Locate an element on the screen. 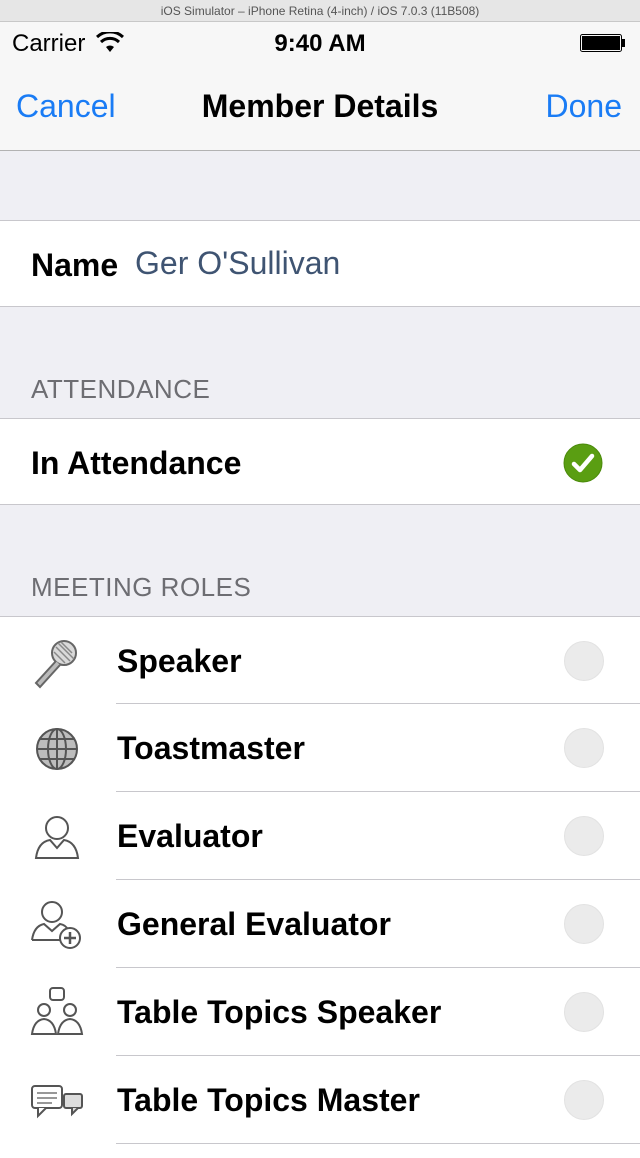 The height and width of the screenshot is (1158, 640). person-add-icon is located at coordinates (56, 925).